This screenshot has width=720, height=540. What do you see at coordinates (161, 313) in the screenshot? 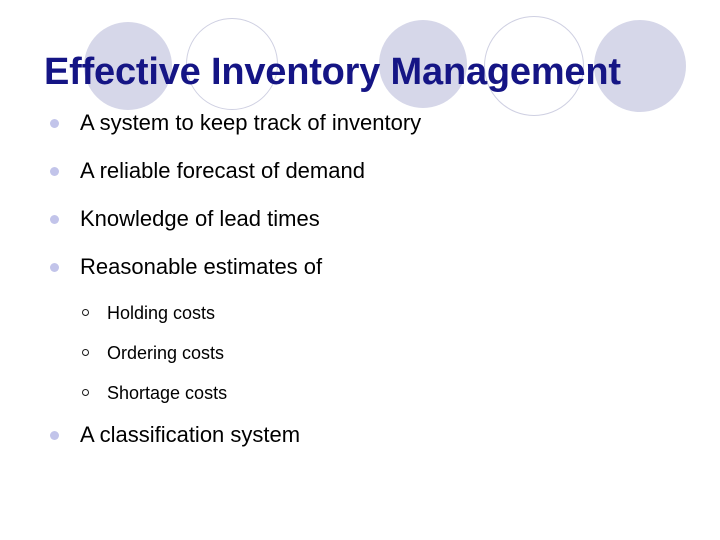
I see `bullet-text: Holding costs` at bounding box center [161, 313].